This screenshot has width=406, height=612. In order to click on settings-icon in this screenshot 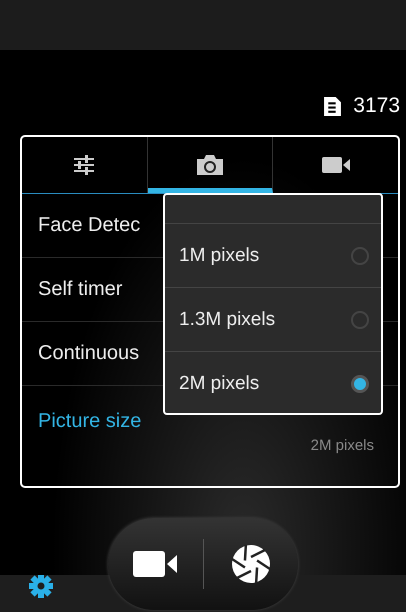, I will do `click(41, 586)`.